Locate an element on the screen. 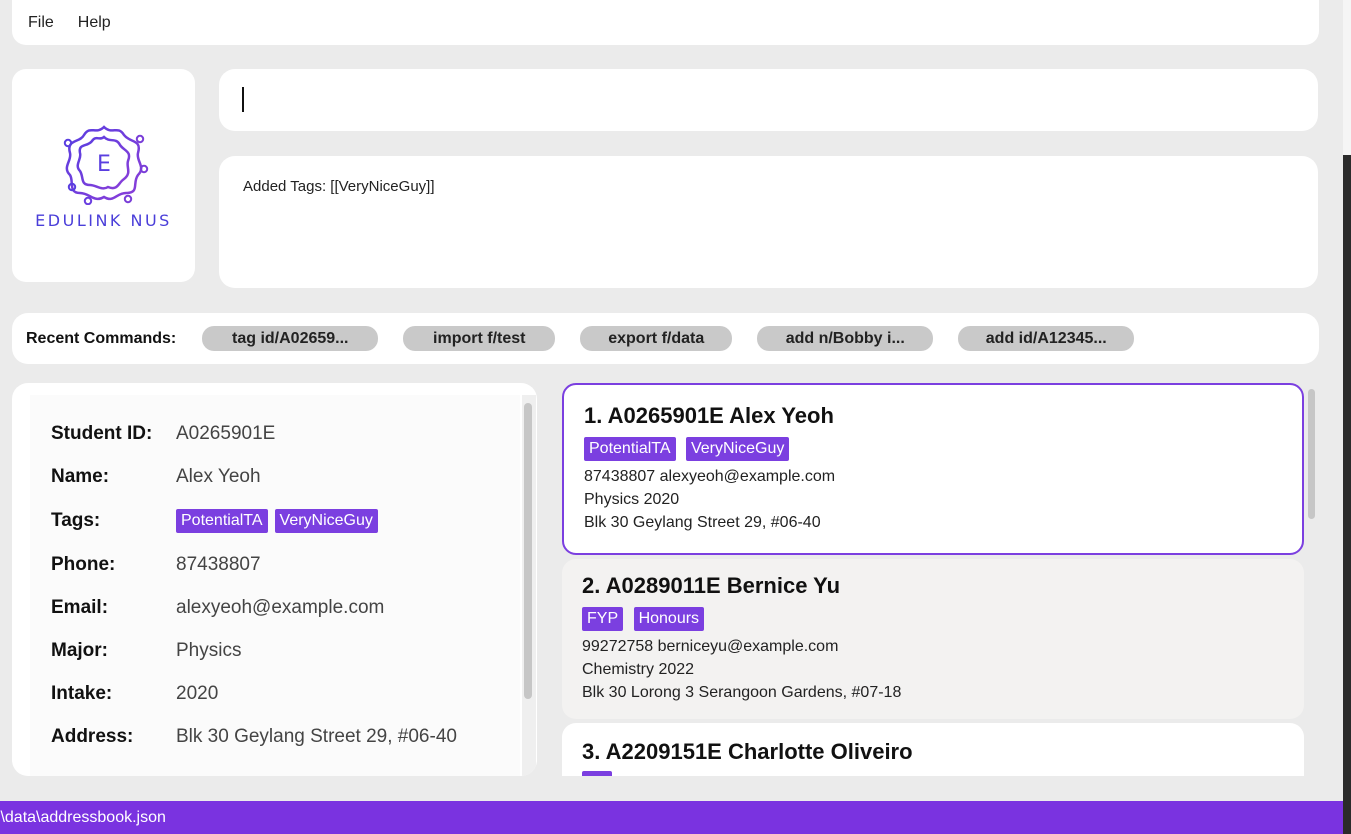 Image resolution: width=1351 pixels, height=834 pixels. command-box is located at coordinates (768, 100).